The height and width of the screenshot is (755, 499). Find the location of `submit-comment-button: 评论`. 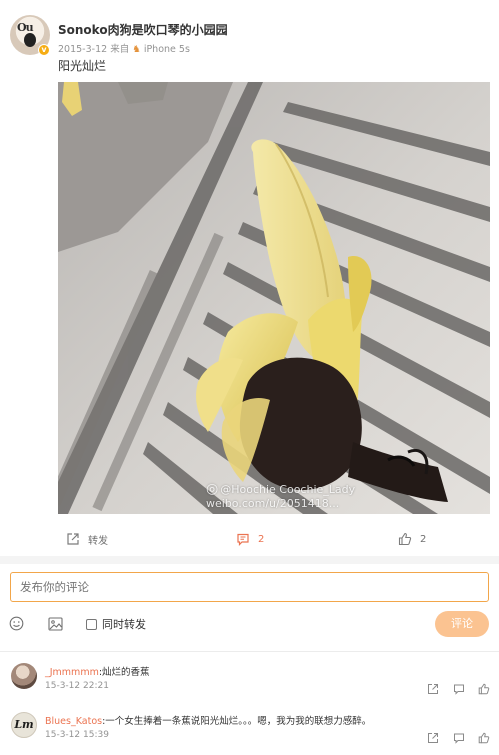

submit-comment-button: 评论 is located at coordinates (462, 624).